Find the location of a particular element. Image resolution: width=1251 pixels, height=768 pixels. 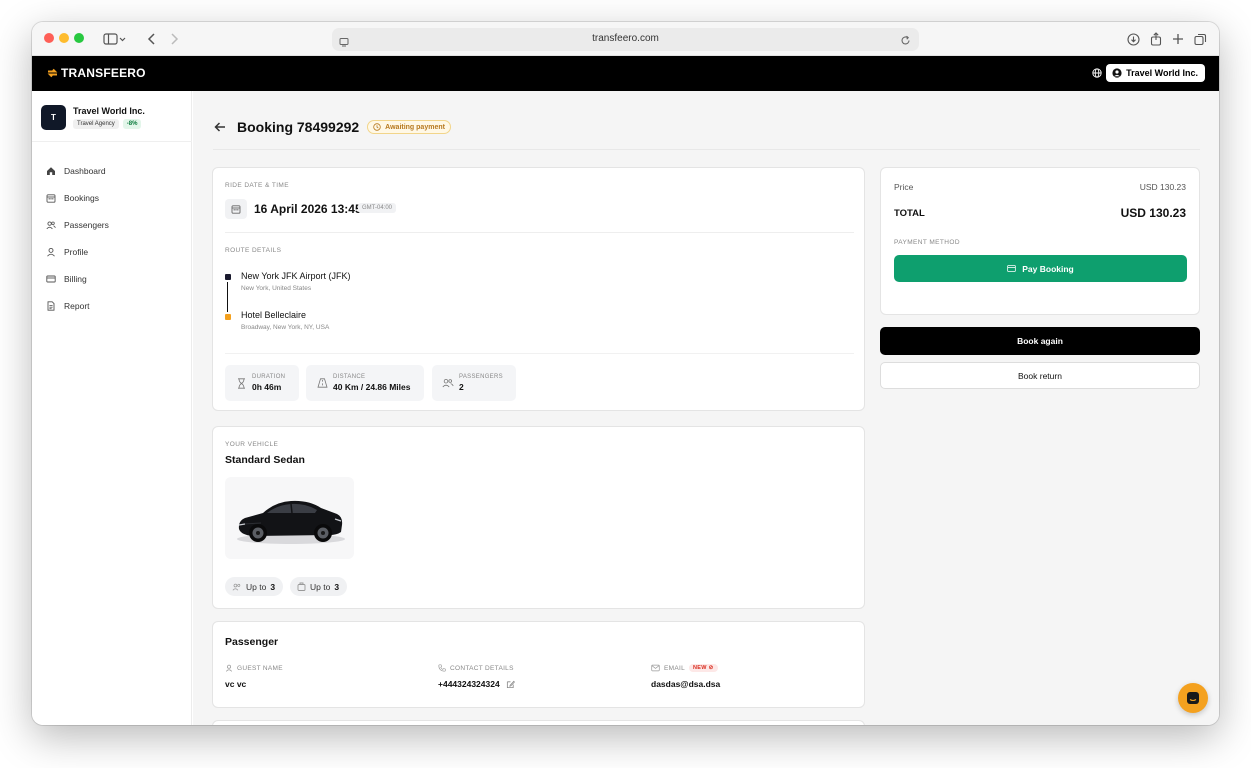

chat-icon is located at coordinates (1193, 698).